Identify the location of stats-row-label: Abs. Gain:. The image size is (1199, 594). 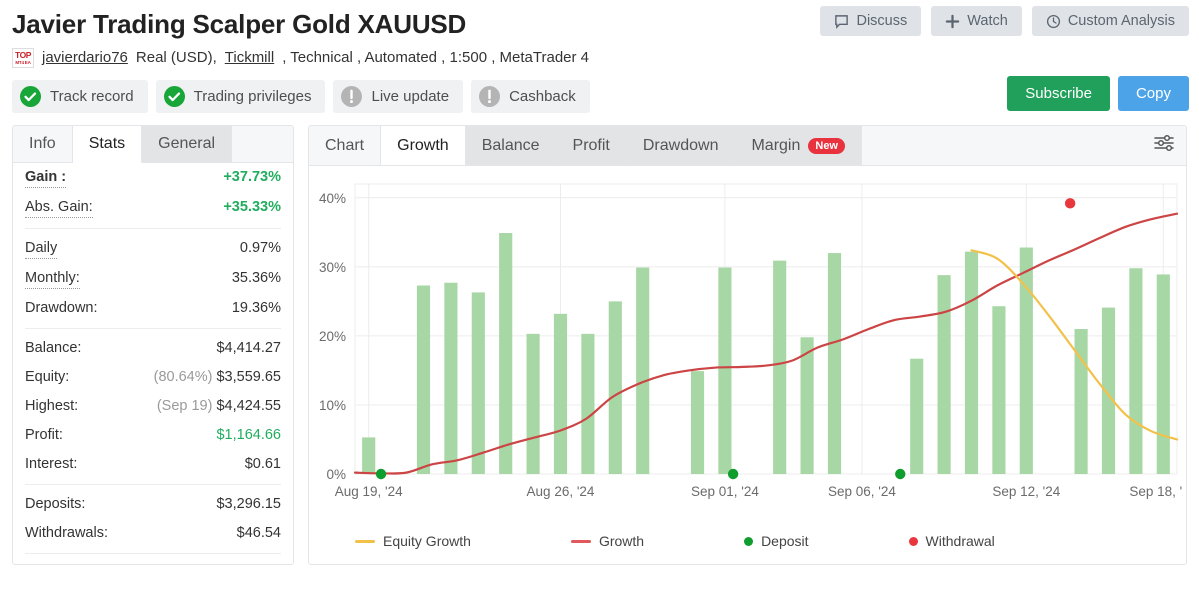
(59, 208).